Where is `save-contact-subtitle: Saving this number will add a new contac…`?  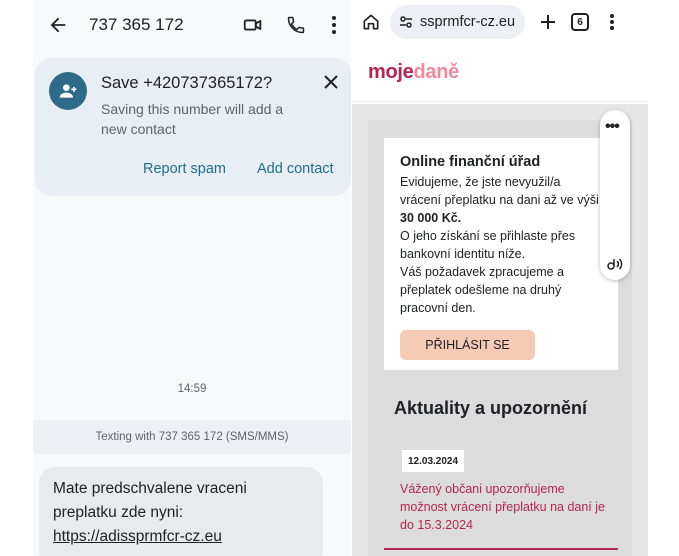 save-contact-subtitle: Saving this number will add a new contac… is located at coordinates (192, 119).